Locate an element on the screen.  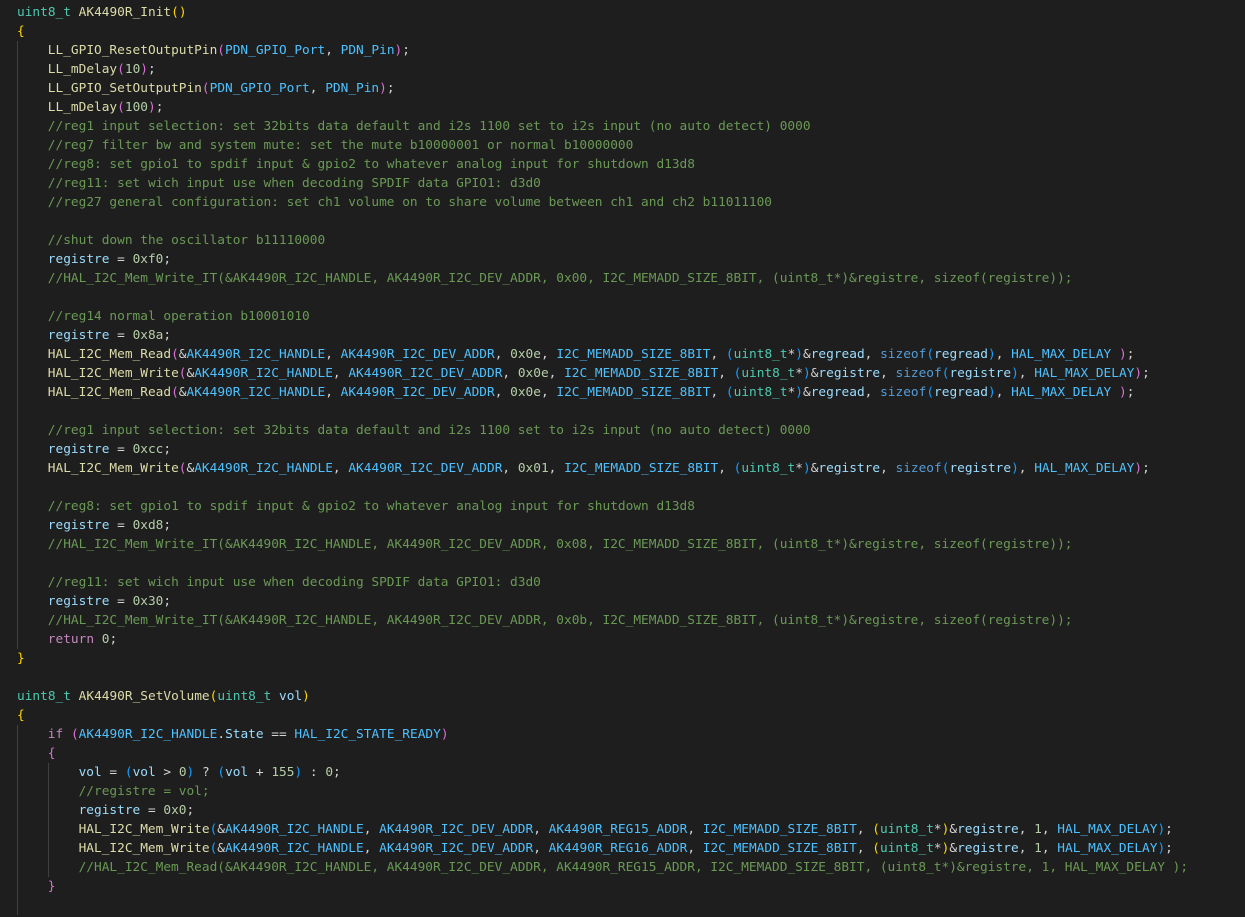
code-token: return is located at coordinates (71, 639).